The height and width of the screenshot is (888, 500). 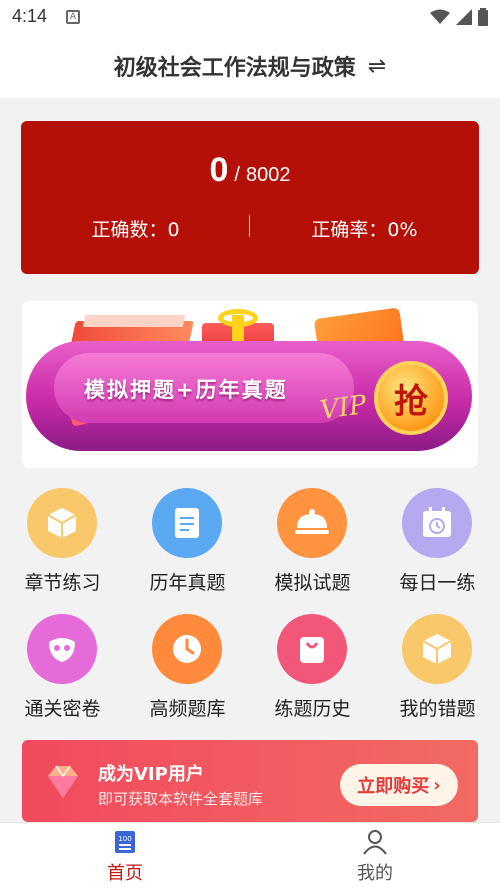 I want to click on document-icon, so click(x=187, y=523).